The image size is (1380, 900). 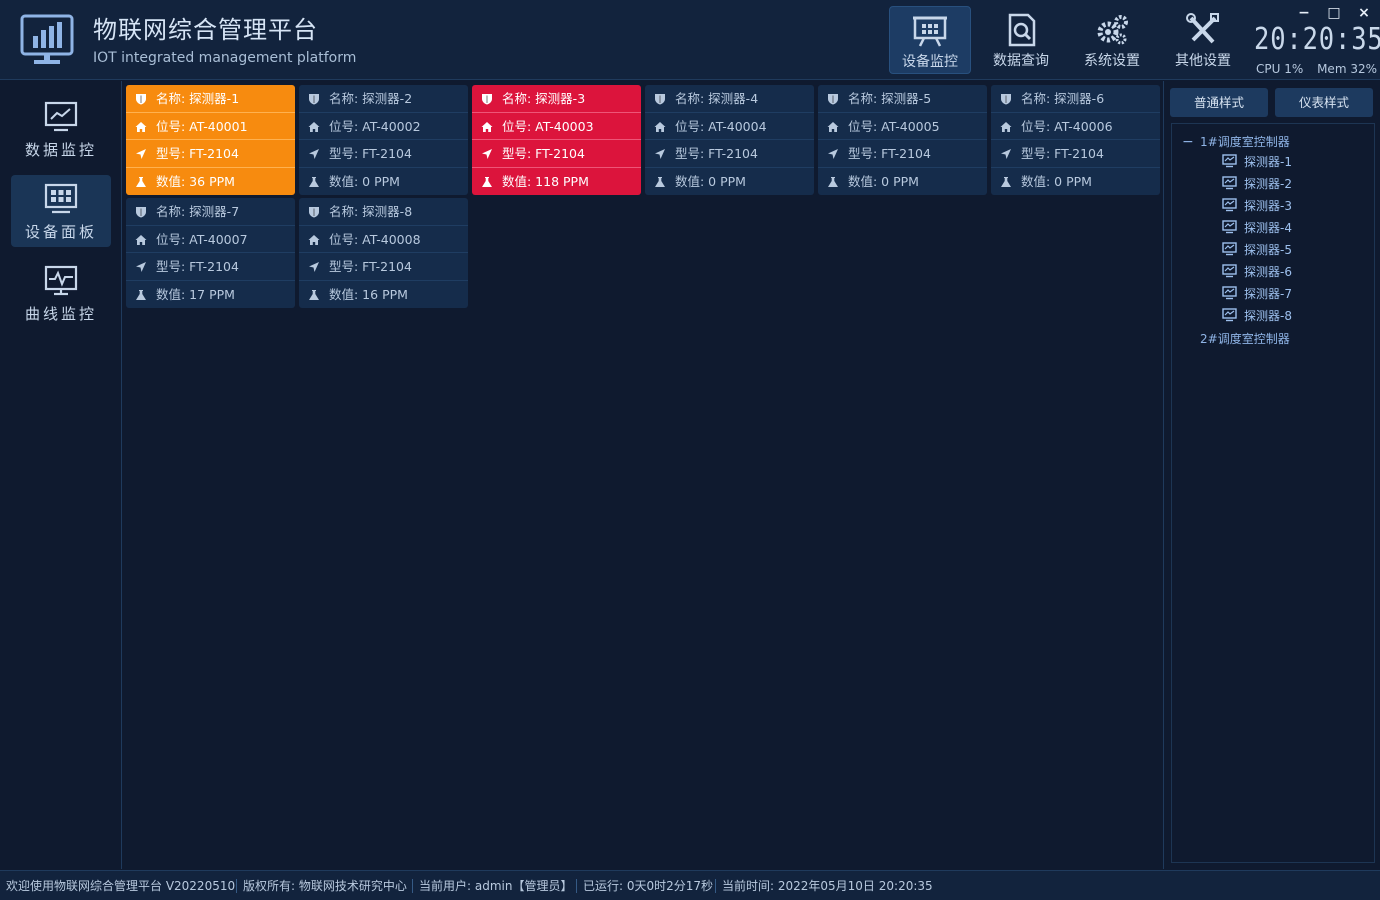 I want to click on device-position-row: 位号: AT-40004, so click(x=729, y=126).